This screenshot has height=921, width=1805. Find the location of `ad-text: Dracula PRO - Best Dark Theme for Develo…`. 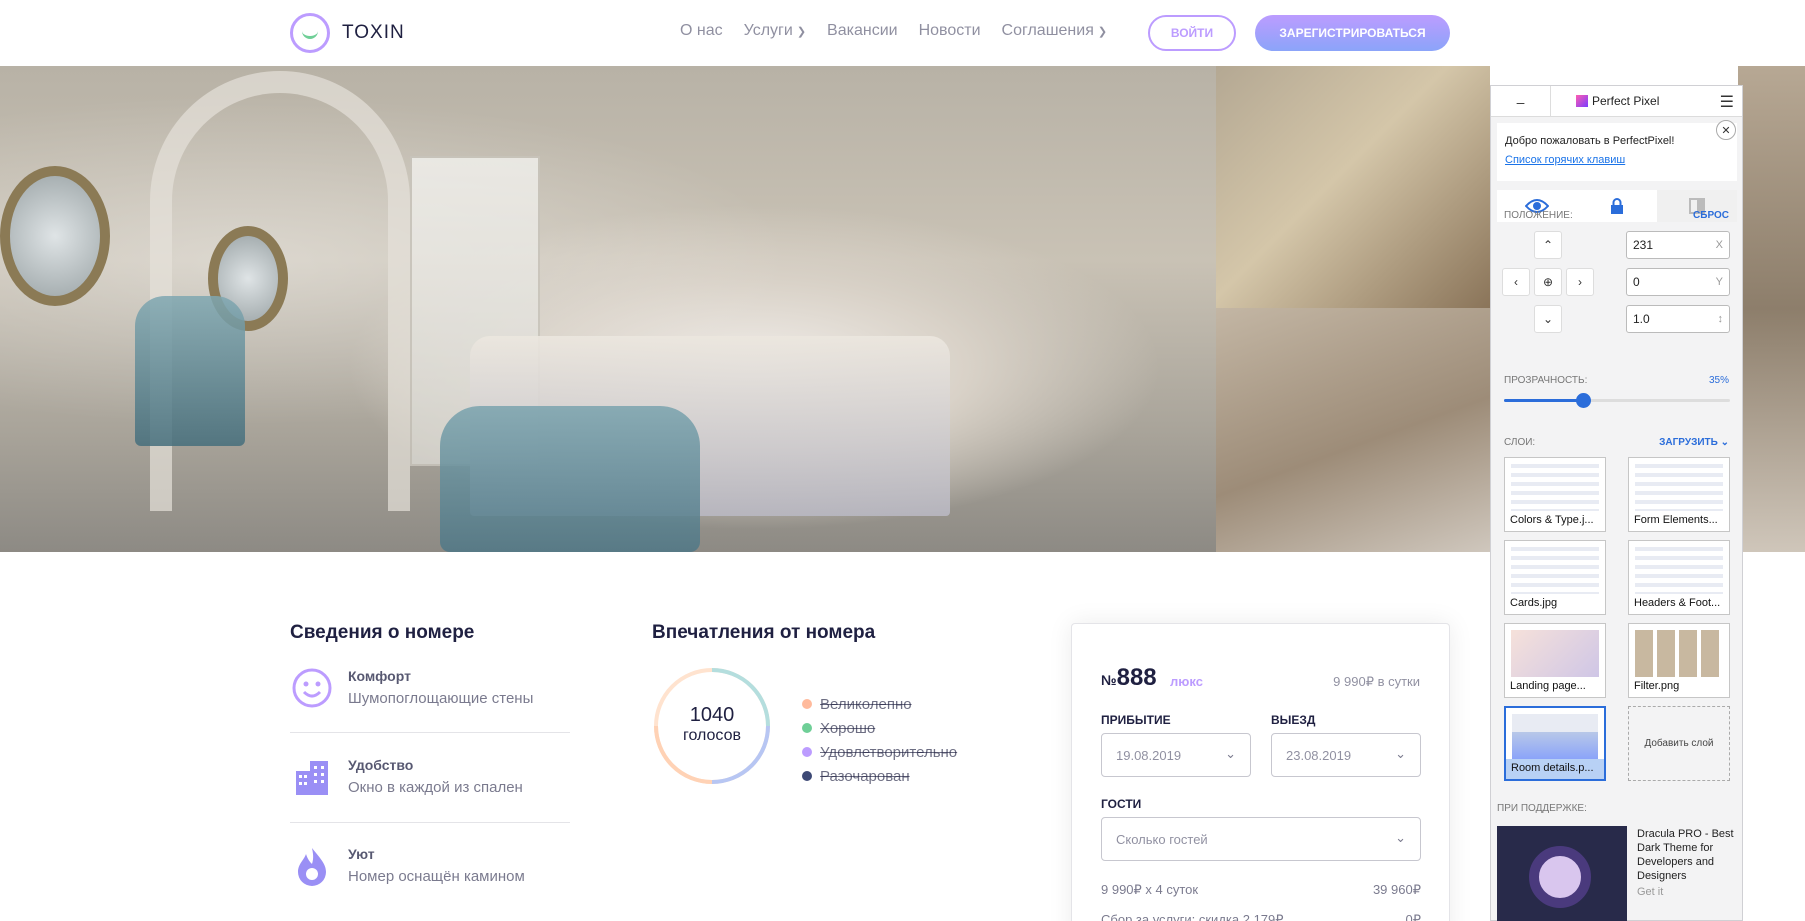

ad-text: Dracula PRO - Best Dark Theme for Develo… is located at coordinates (1687, 855).